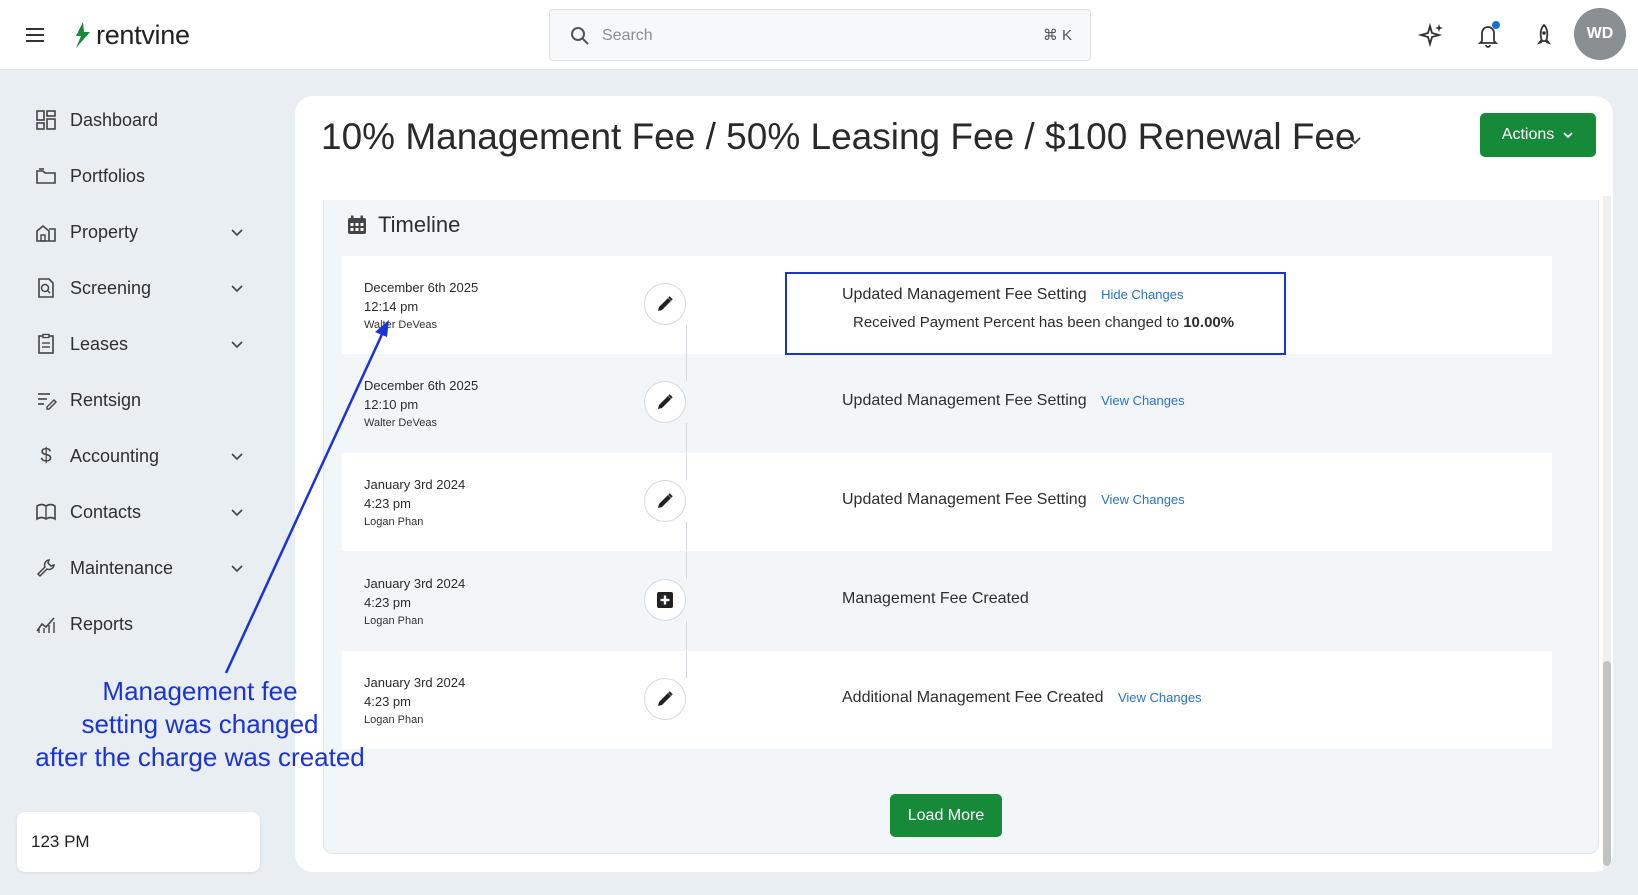 Image resolution: width=1638 pixels, height=895 pixels. What do you see at coordinates (104, 231) in the screenshot?
I see `sidebar-item-label: Property` at bounding box center [104, 231].